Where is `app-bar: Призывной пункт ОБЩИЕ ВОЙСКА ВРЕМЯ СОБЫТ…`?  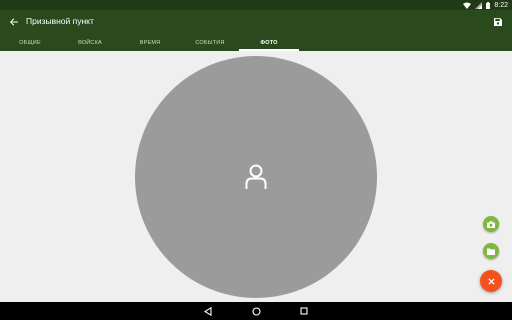 app-bar: Призывной пункт ОБЩИЕ ВОЙСКА ВРЕМЯ СОБЫТ… is located at coordinates (256, 30).